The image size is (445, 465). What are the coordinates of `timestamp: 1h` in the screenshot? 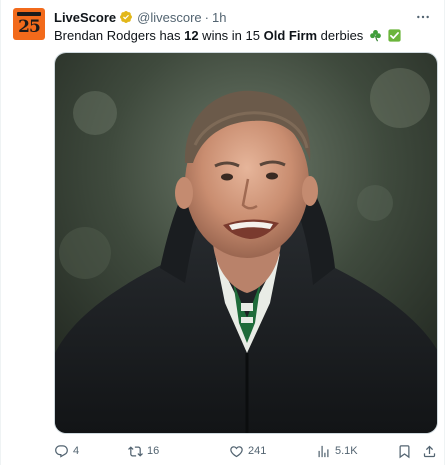 It's located at (219, 17).